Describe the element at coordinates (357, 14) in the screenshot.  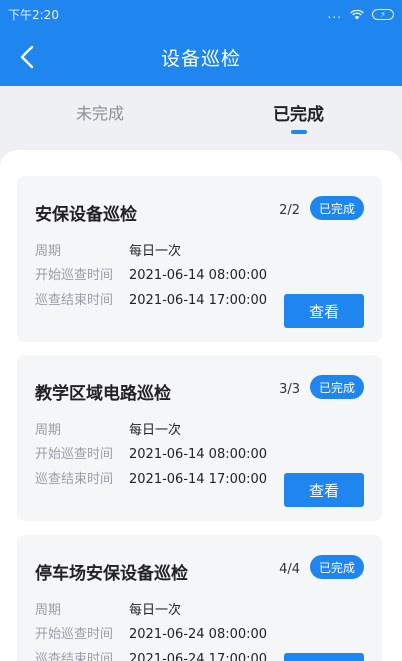
I see `wifi-icon` at that location.